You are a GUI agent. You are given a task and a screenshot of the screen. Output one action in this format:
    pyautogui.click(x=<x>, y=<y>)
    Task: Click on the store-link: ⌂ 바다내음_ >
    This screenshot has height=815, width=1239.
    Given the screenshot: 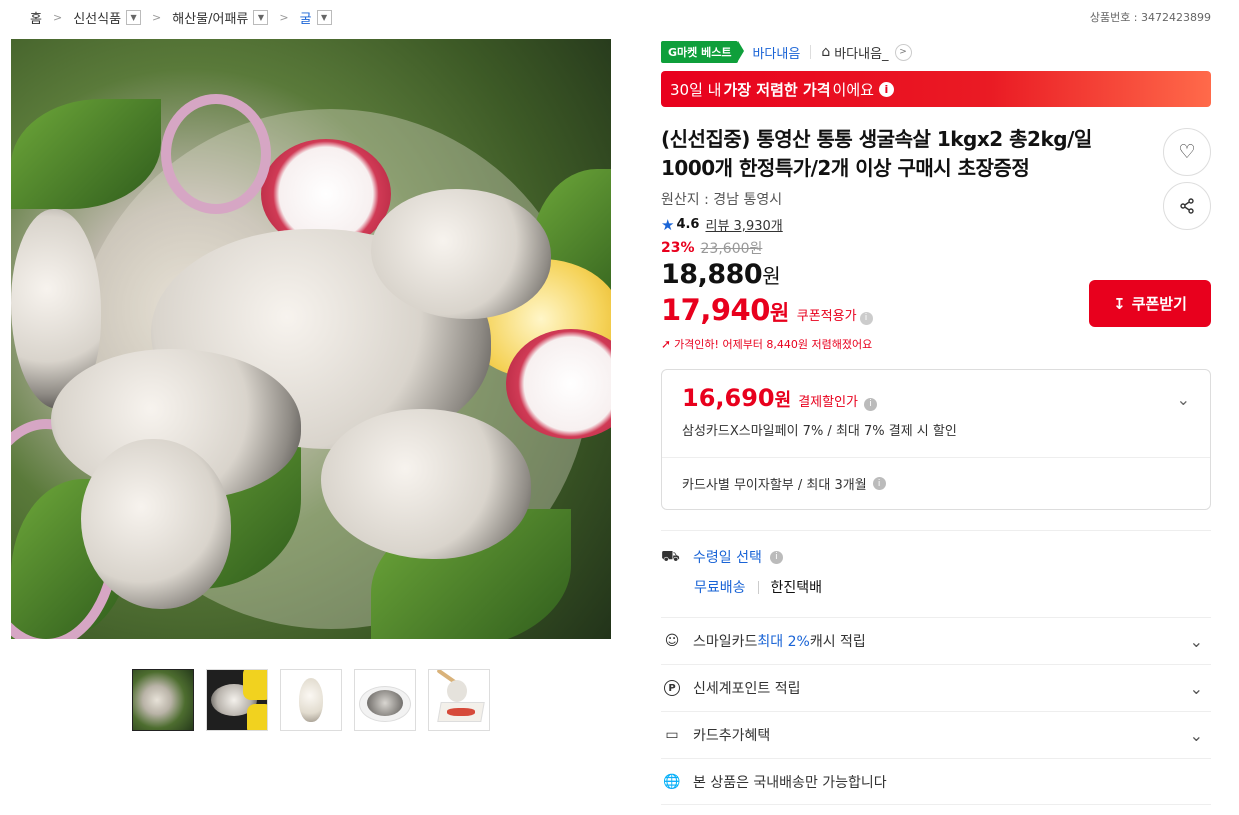 What is the action you would take?
    pyautogui.click(x=866, y=52)
    